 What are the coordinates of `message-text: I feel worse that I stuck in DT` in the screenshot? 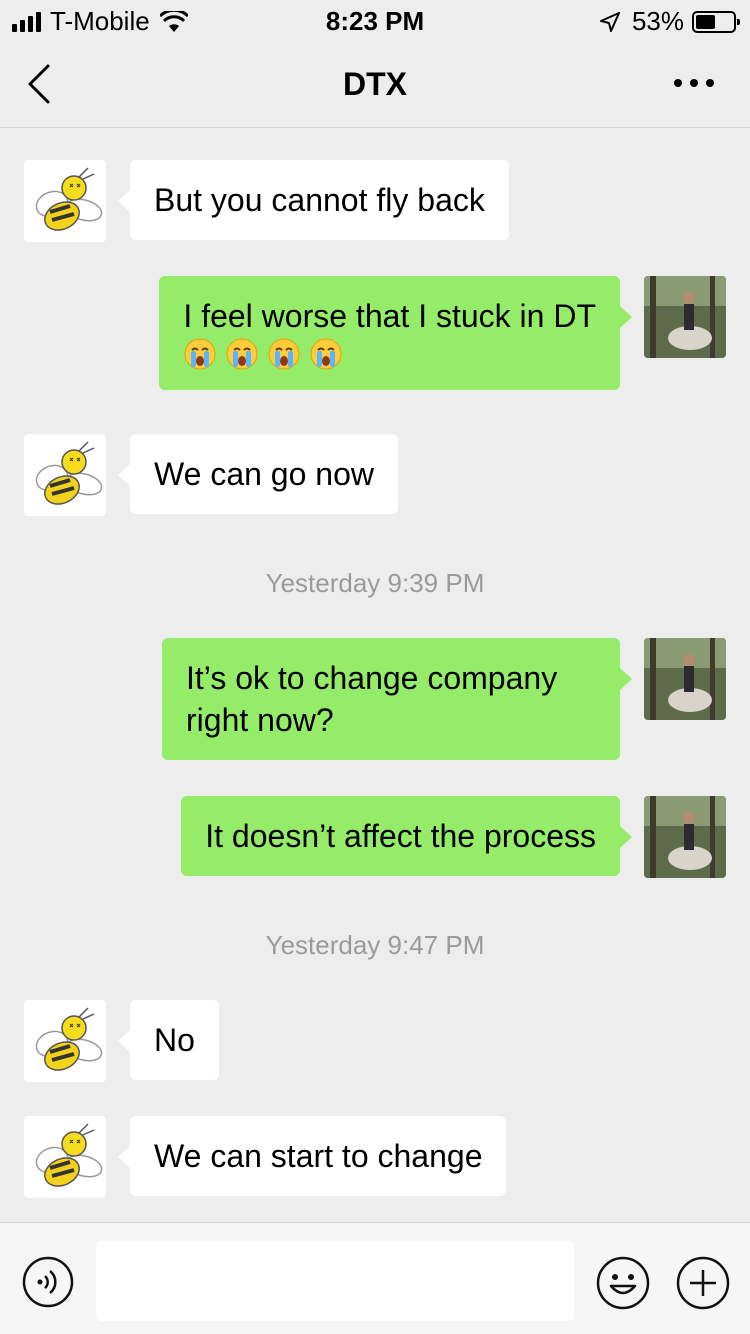 It's located at (389, 316).